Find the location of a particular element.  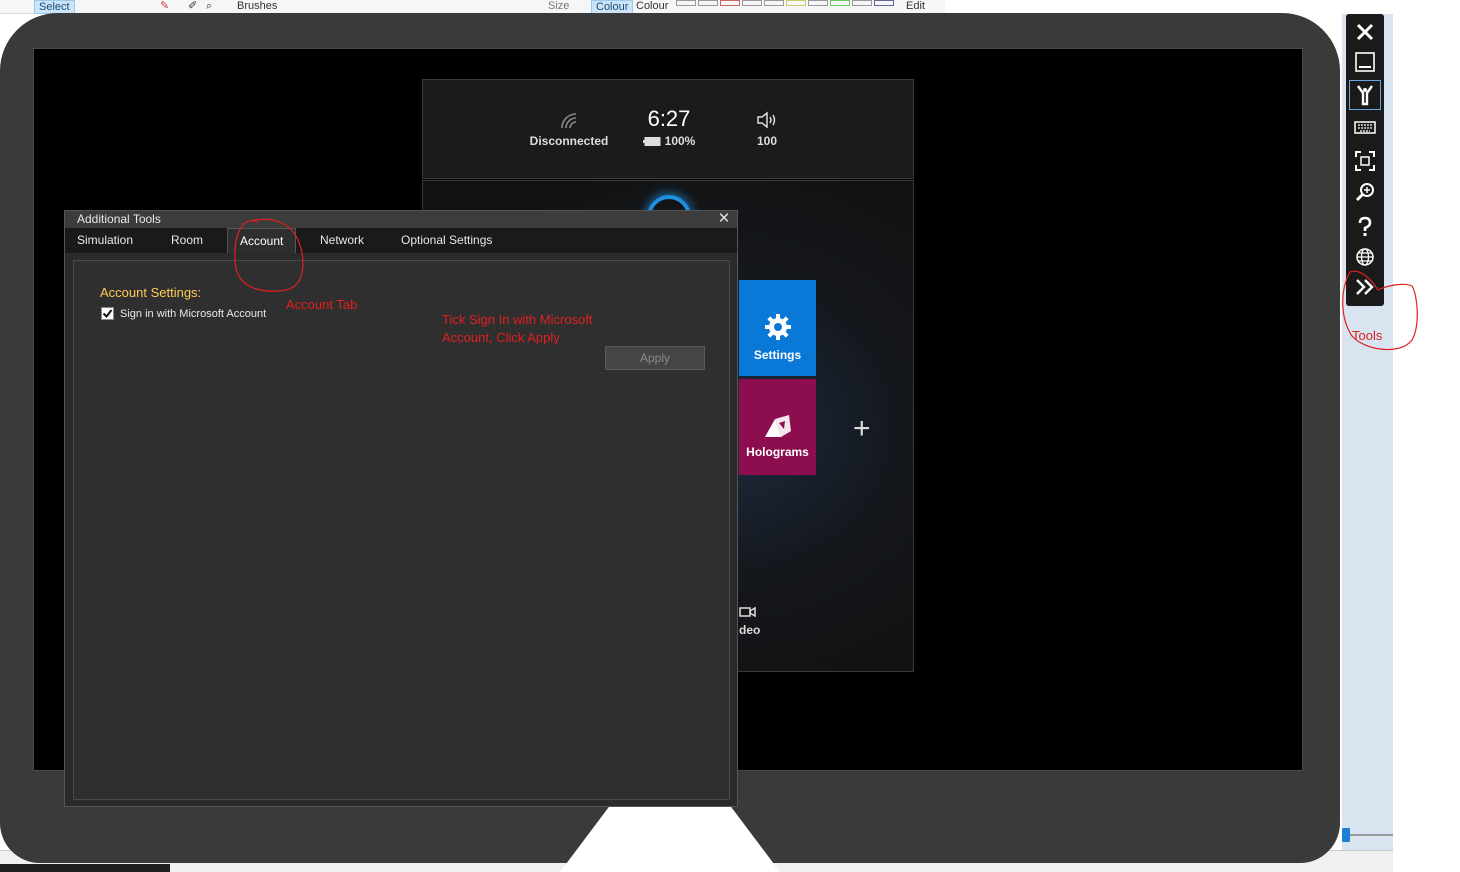

picker-icon: ✐ is located at coordinates (192, 6).